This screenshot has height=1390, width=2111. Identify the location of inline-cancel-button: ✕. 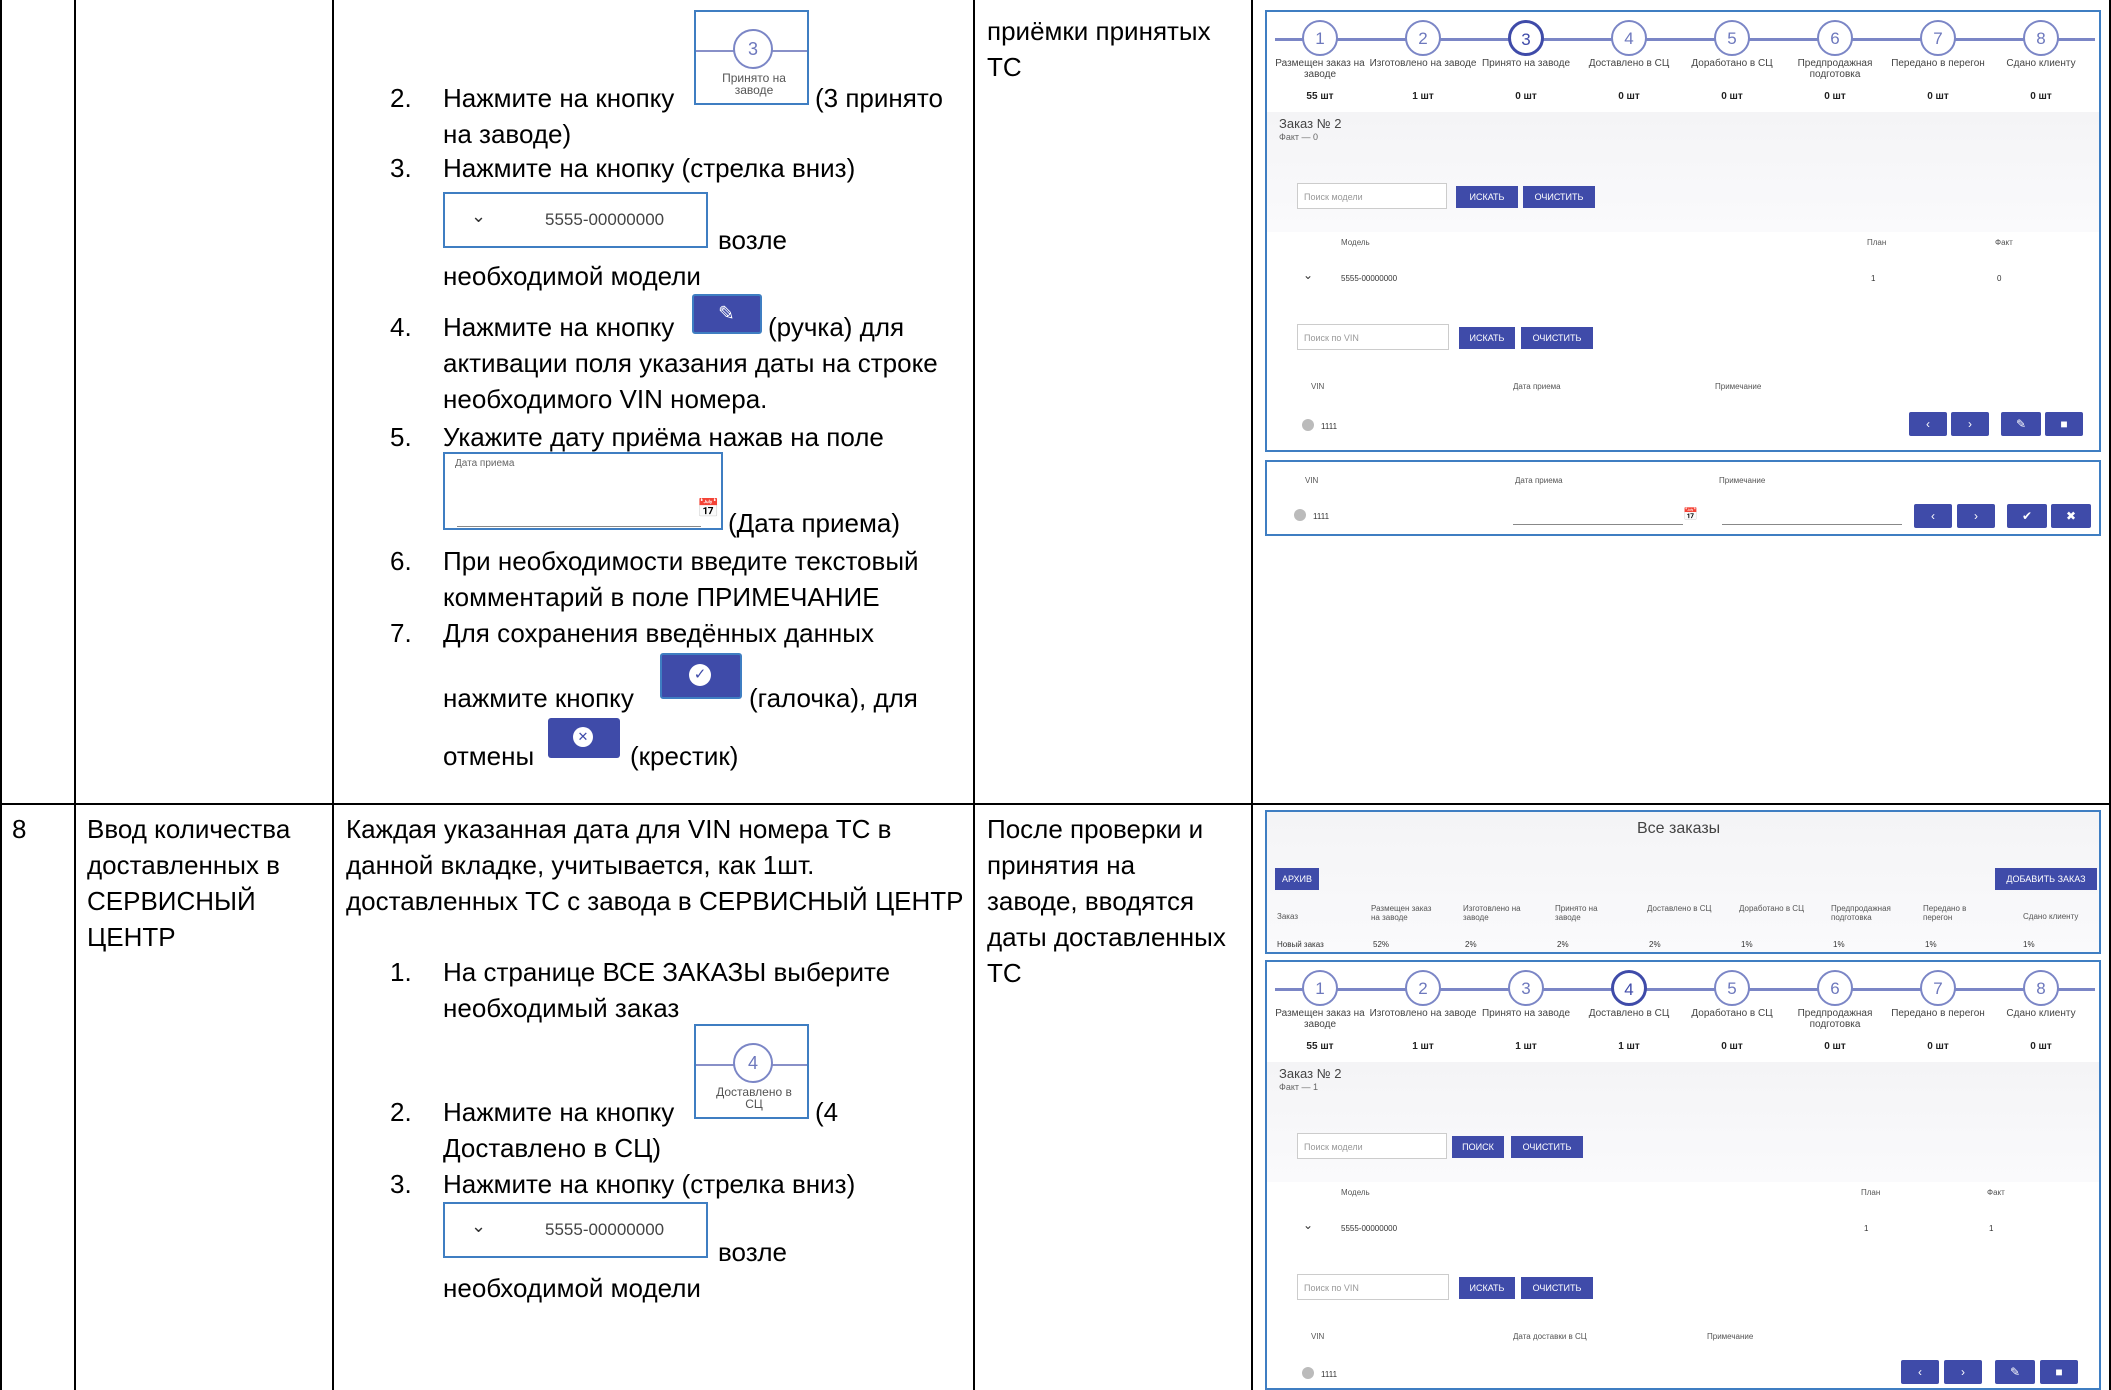
(584, 738).